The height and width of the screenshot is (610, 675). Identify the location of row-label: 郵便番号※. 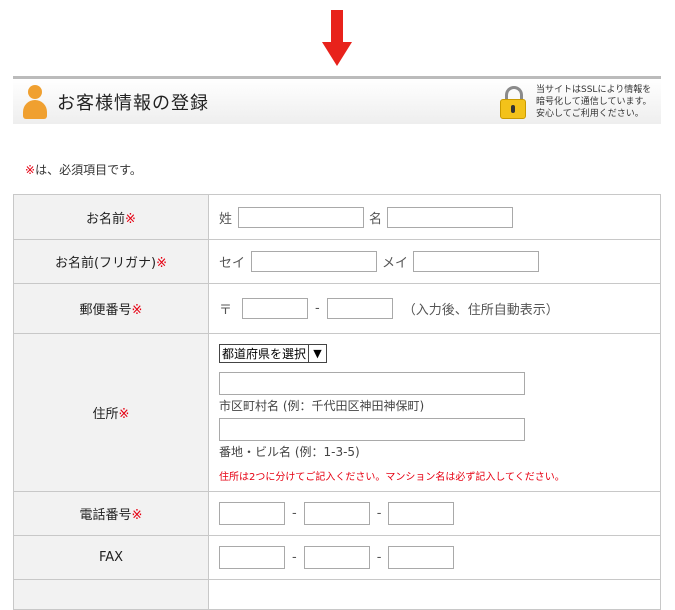
(111, 308).